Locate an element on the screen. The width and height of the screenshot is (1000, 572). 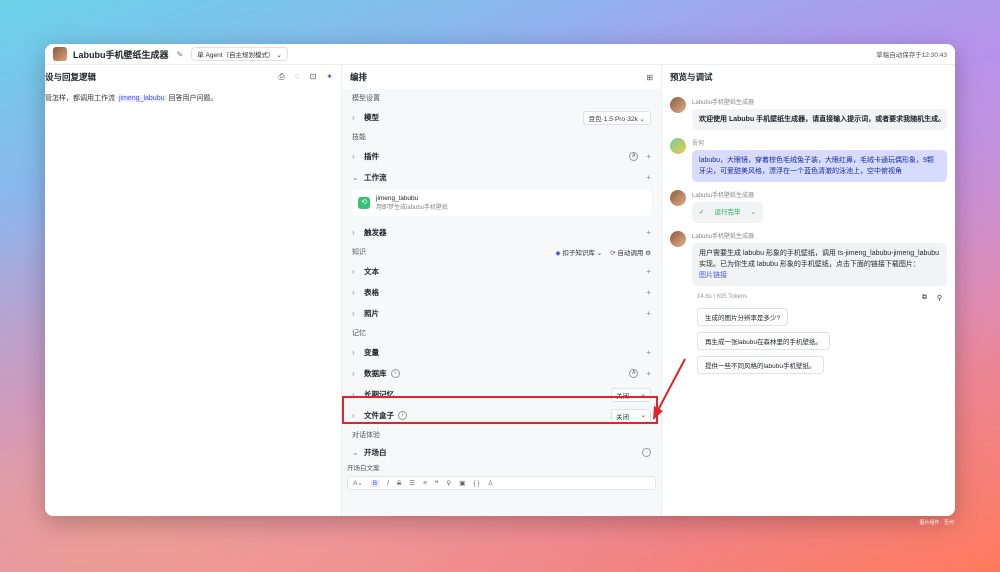
opening-row: ⌄ 开场白 · is located at coordinates (501, 452).